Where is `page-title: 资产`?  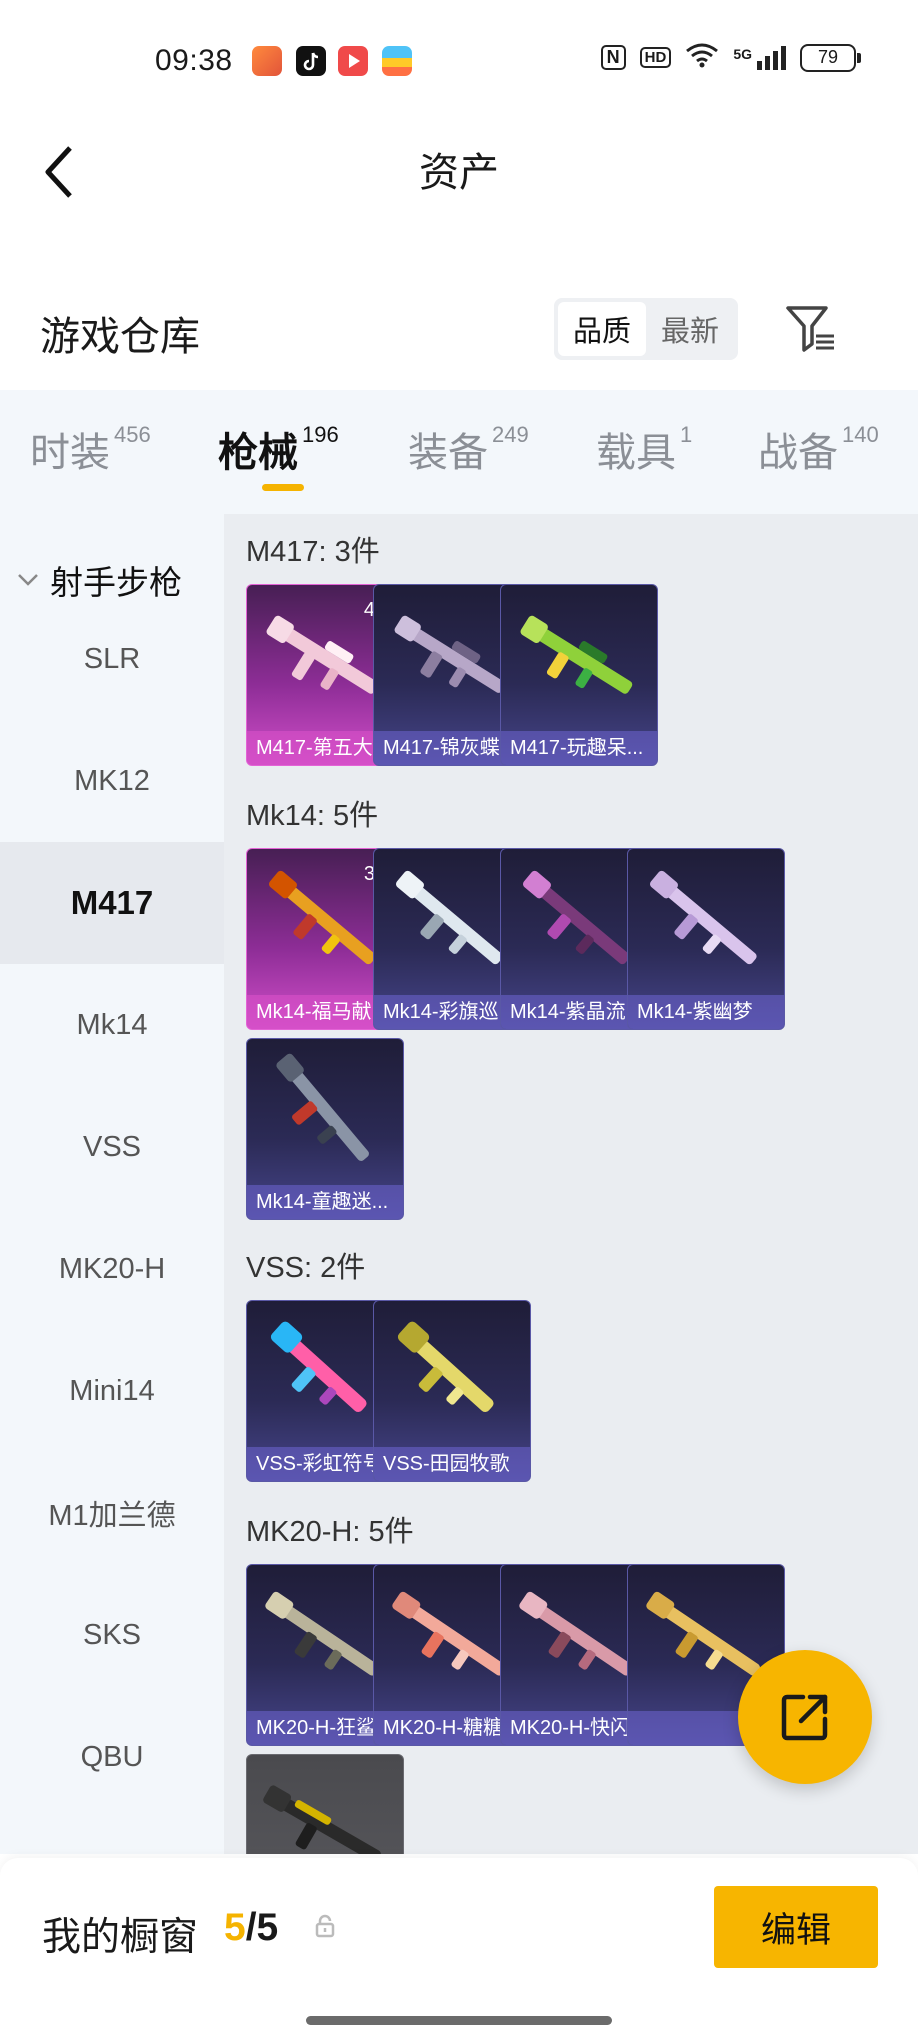
page-title: 资产 is located at coordinates (459, 173).